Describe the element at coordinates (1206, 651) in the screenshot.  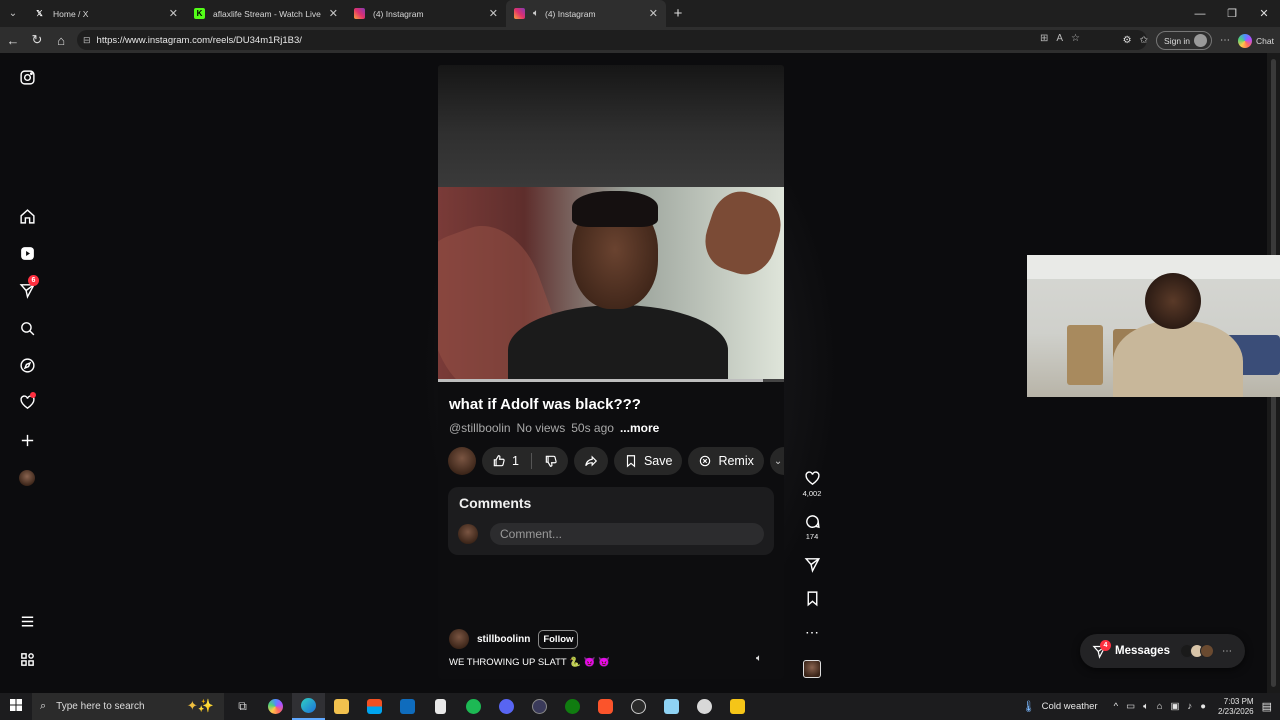
I see `avatar` at that location.